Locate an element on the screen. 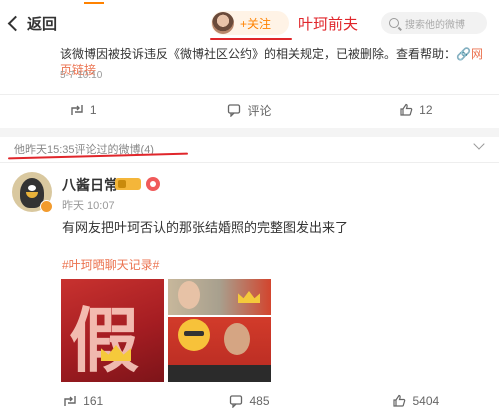 Image resolution: width=499 pixels, height=415 pixels. like-count: 5404 is located at coordinates (426, 401).